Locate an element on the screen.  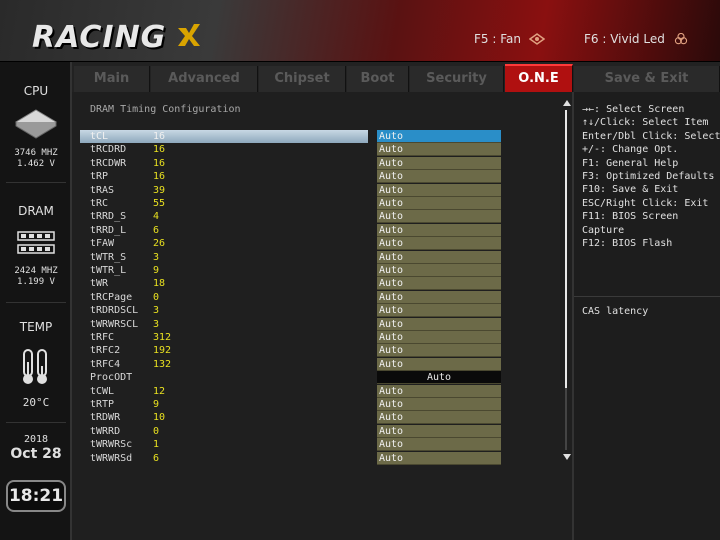
timing-name: tWRWRSc is located at coordinates (111, 445).